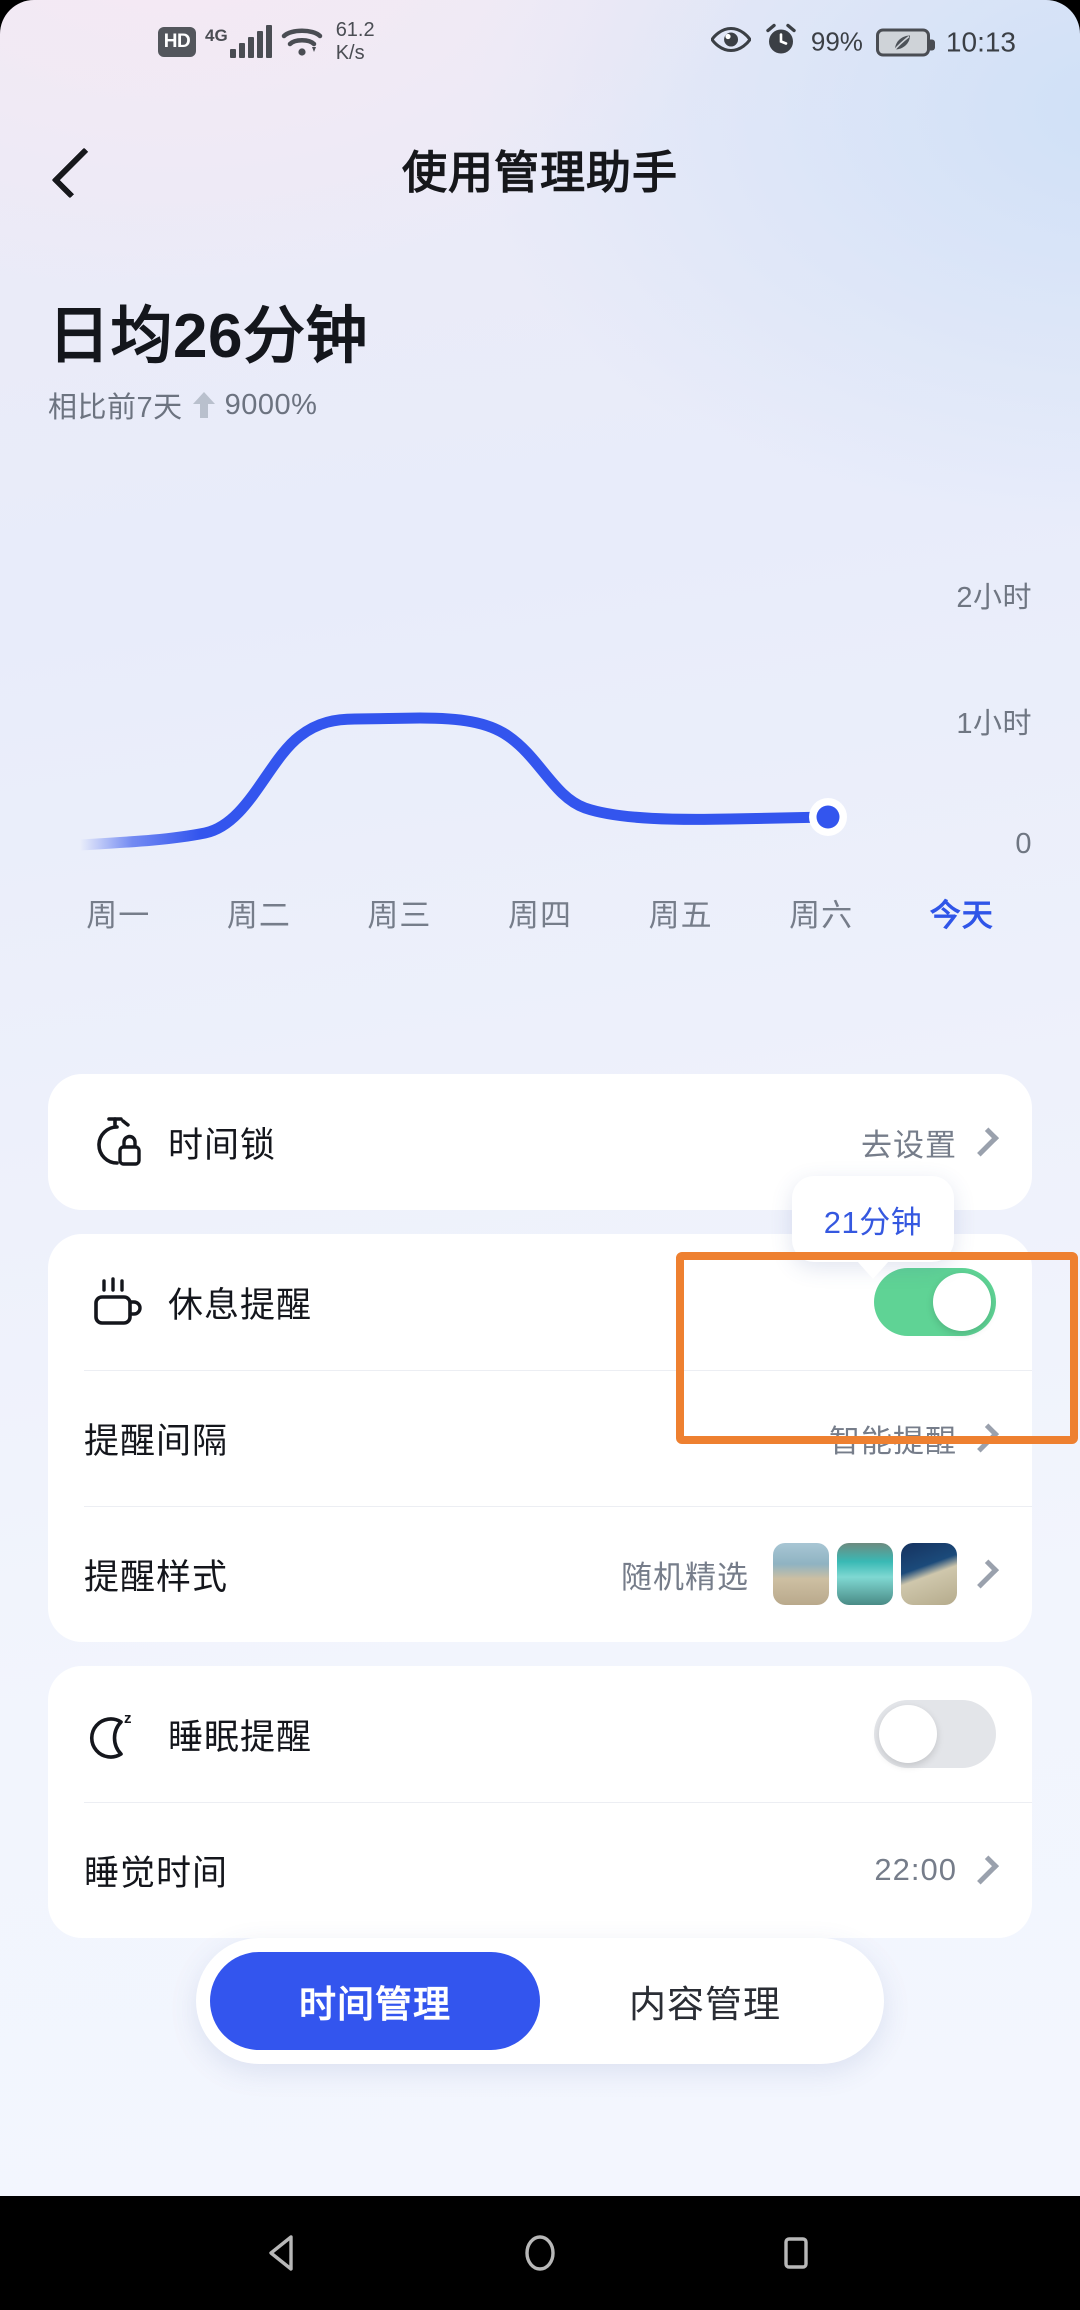 The height and width of the screenshot is (2310, 1080). I want to click on stopwatch-lock-icon, so click(115, 1142).